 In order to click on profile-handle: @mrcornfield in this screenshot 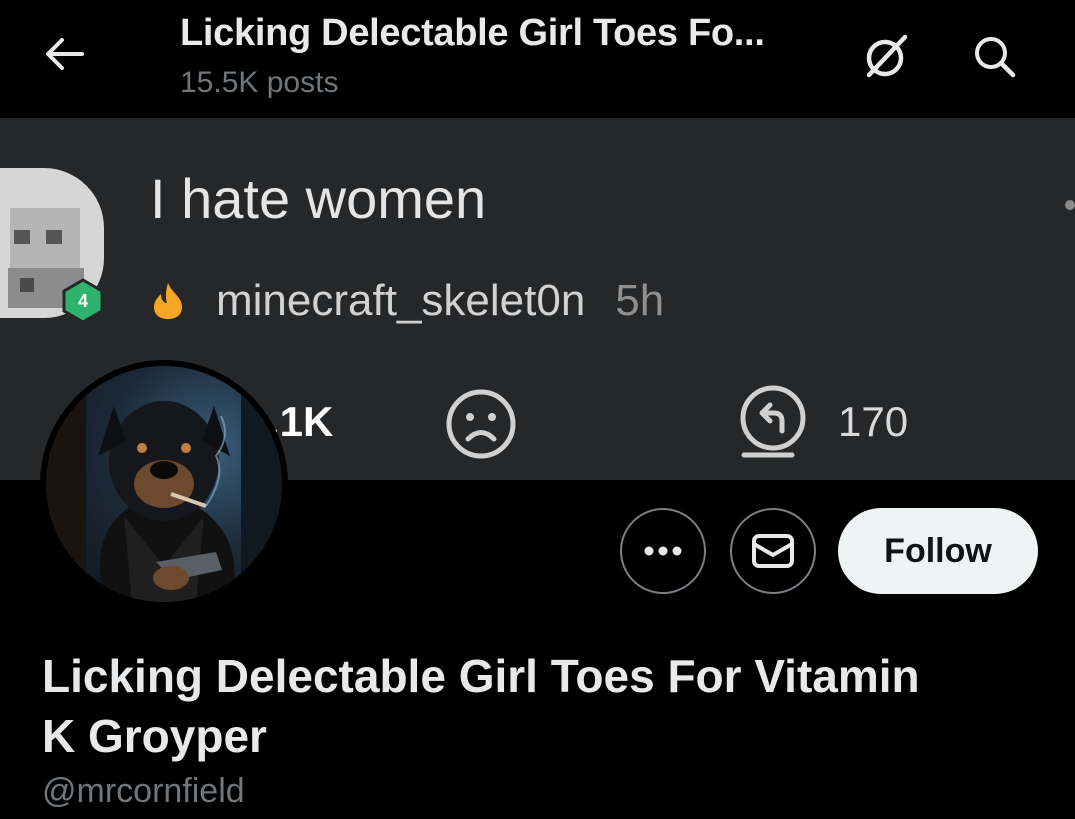, I will do `click(143, 791)`.